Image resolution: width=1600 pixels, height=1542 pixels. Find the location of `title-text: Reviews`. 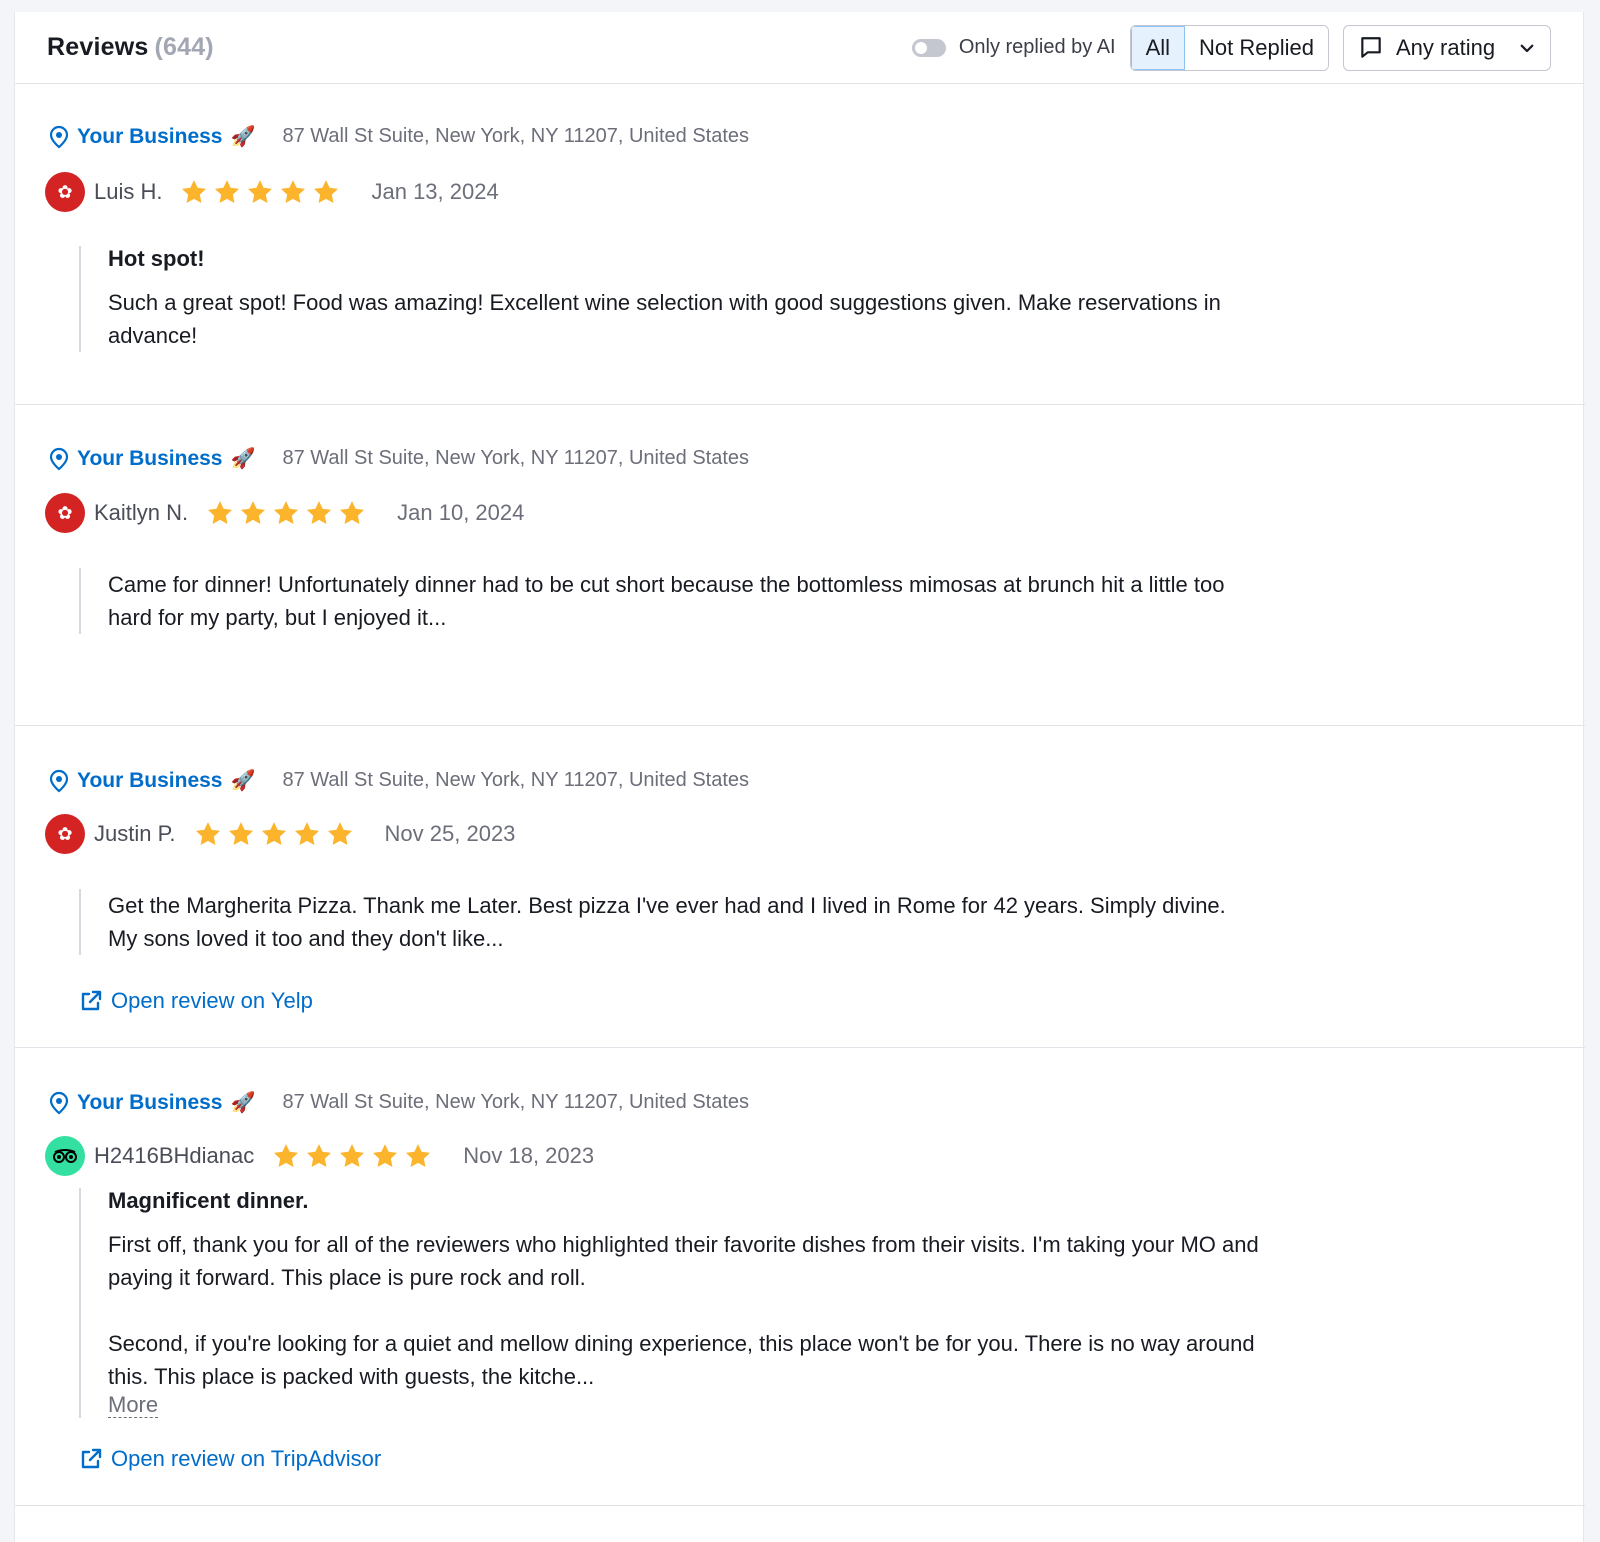

title-text: Reviews is located at coordinates (98, 47).